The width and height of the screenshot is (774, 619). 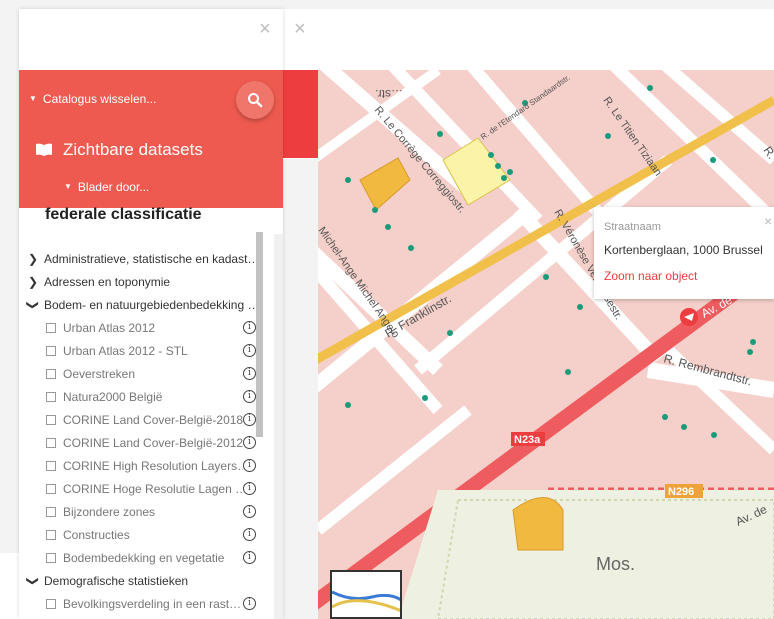 What do you see at coordinates (650, 276) in the screenshot?
I see `zoom-to-object-link: Zoom naar object` at bounding box center [650, 276].